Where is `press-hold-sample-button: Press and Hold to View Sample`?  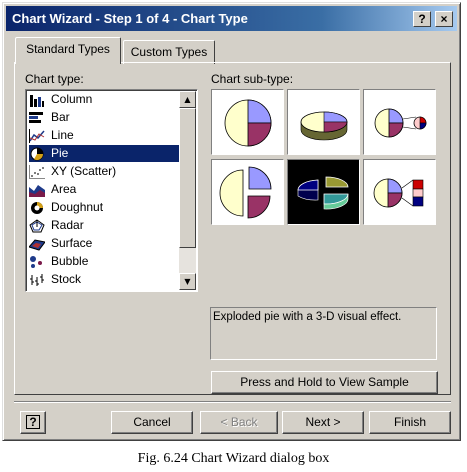 press-hold-sample-button: Press and Hold to View Sample is located at coordinates (324, 382).